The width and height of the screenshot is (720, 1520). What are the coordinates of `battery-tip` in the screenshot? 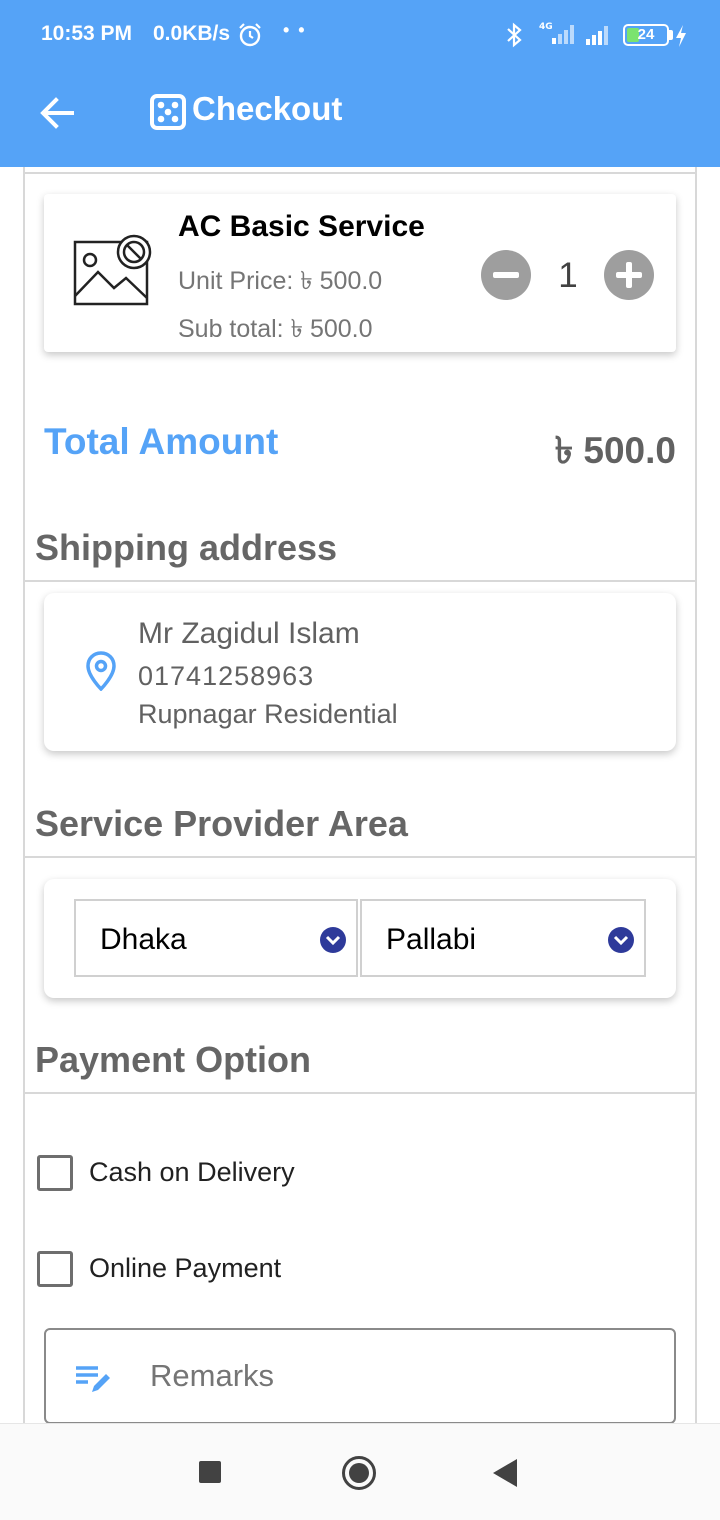 It's located at (671, 35).